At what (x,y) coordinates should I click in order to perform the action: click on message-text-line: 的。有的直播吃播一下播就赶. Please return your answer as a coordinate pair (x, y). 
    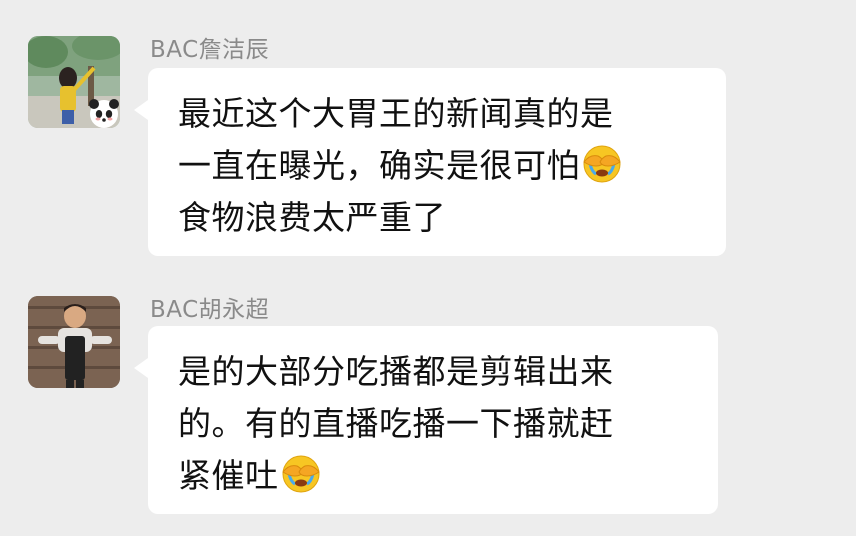
    Looking at the image, I should click on (396, 423).